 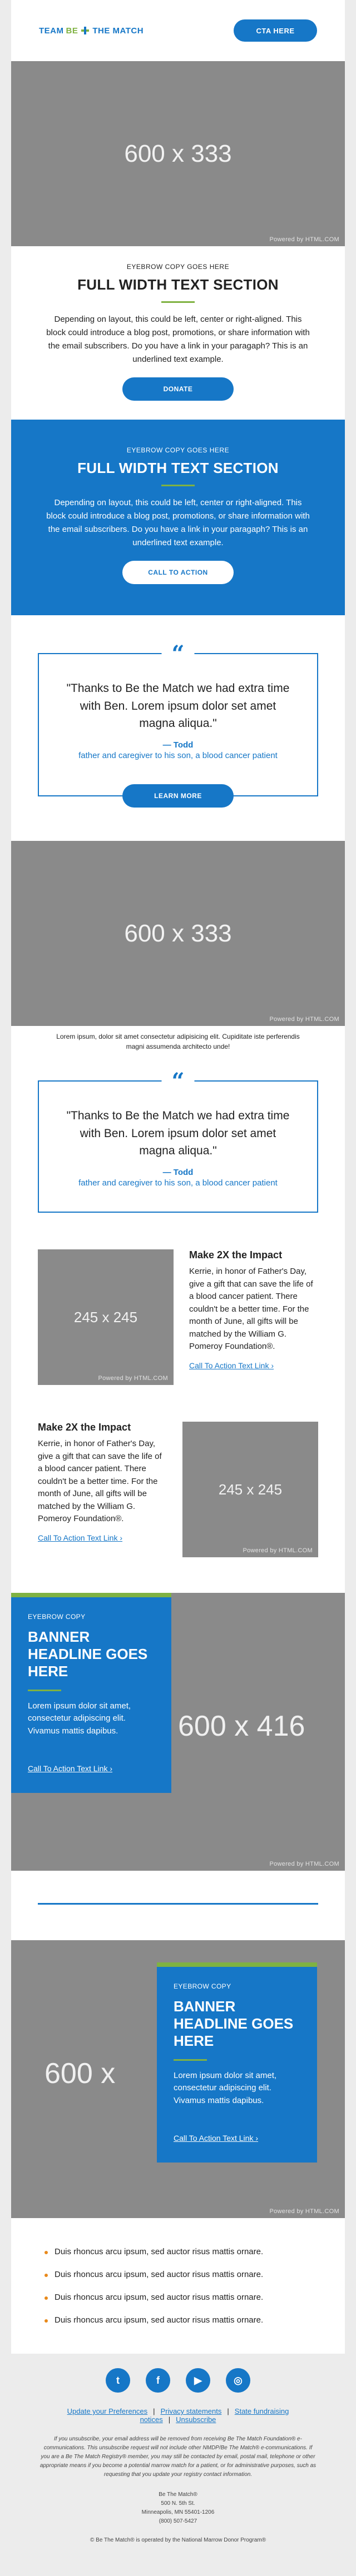 What do you see at coordinates (198, 2380) in the screenshot?
I see `youtube-icon: ▶` at bounding box center [198, 2380].